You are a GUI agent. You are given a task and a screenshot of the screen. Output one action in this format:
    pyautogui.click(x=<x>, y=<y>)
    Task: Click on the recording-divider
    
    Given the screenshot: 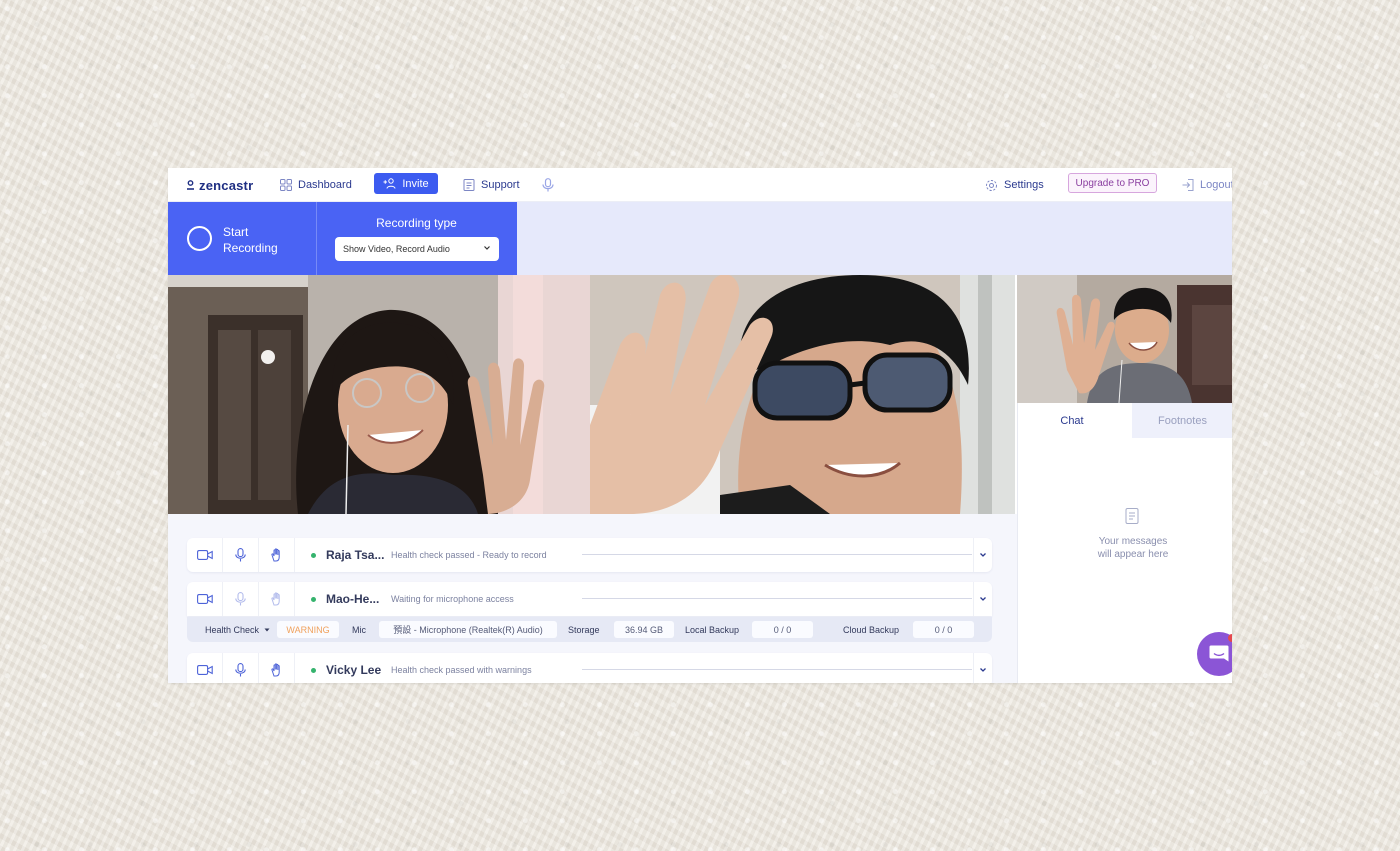 What is the action you would take?
    pyautogui.click(x=316, y=238)
    